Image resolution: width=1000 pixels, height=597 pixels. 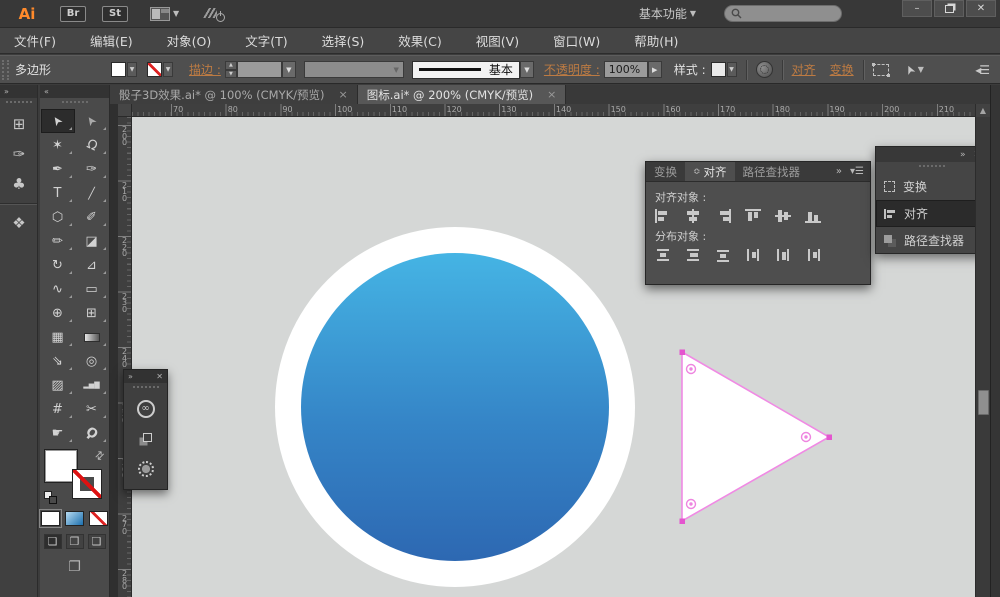 What do you see at coordinates (115, 13) in the screenshot?
I see `stock-button: St` at bounding box center [115, 13].